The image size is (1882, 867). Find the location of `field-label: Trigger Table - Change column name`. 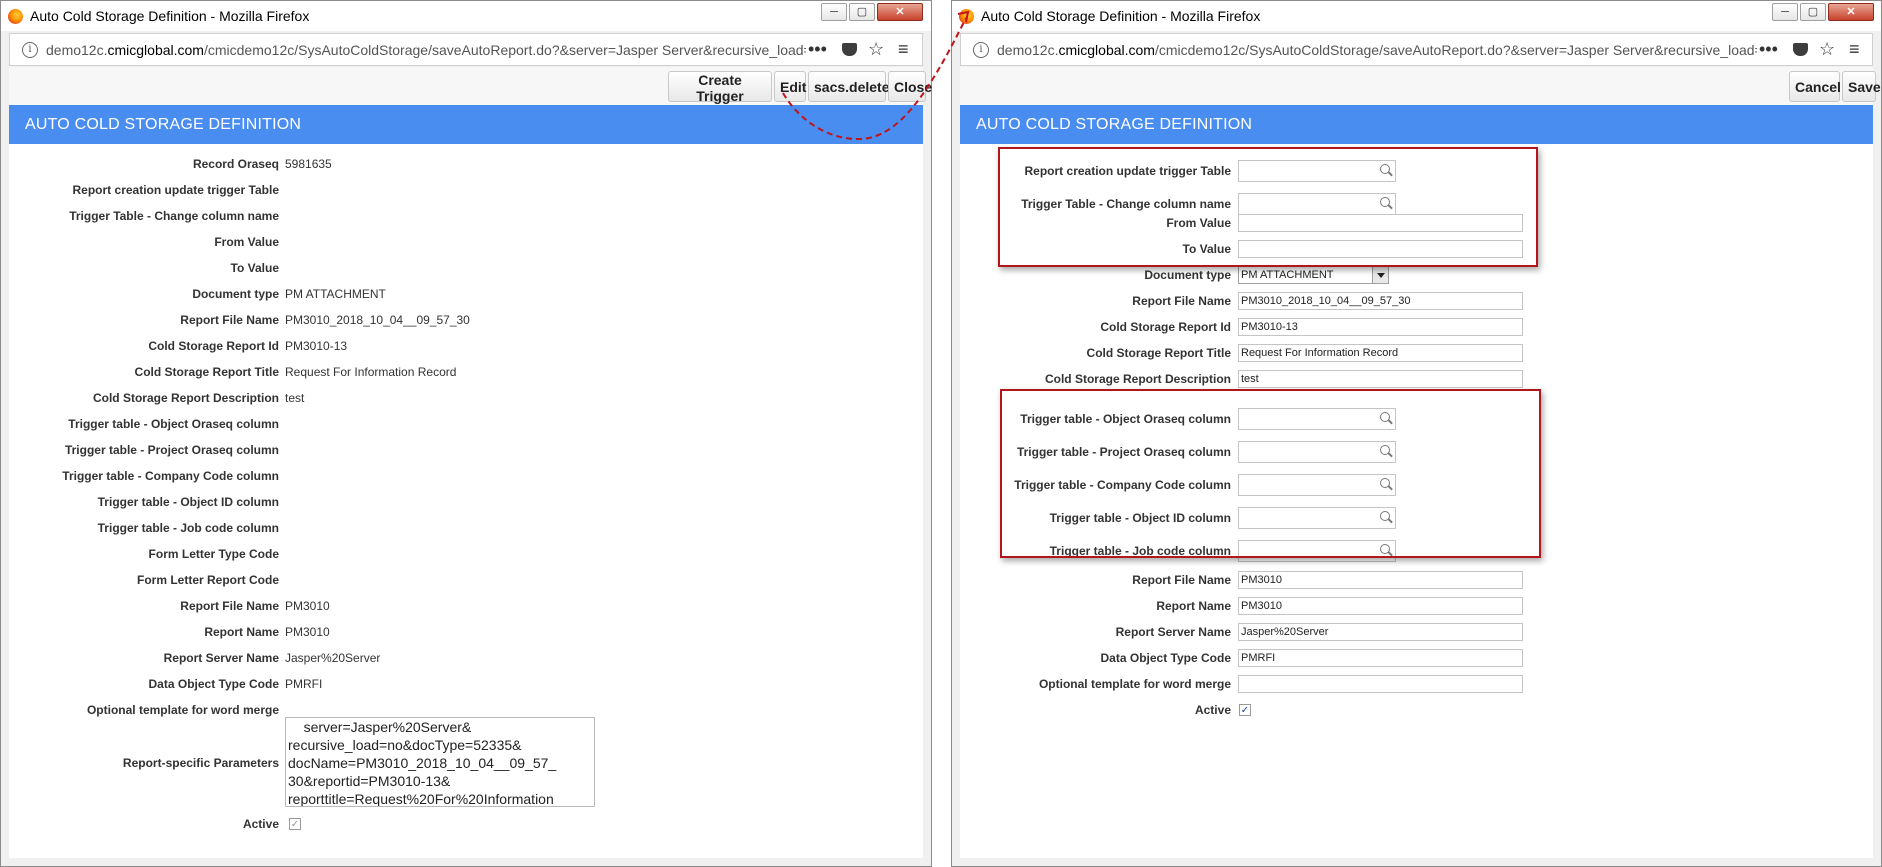

field-label: Trigger Table - Change column name is located at coordinates (174, 216).